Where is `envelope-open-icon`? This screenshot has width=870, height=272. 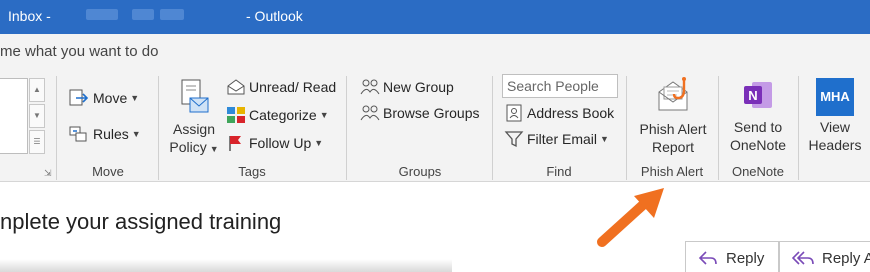
envelope-open-icon is located at coordinates (236, 87).